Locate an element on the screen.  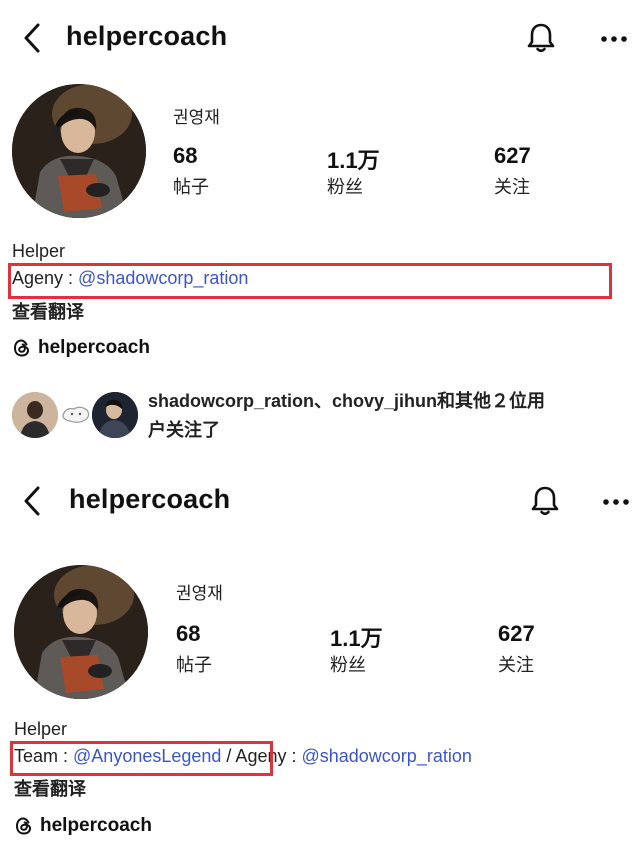
followed-by-avatars is located at coordinates (77, 415).